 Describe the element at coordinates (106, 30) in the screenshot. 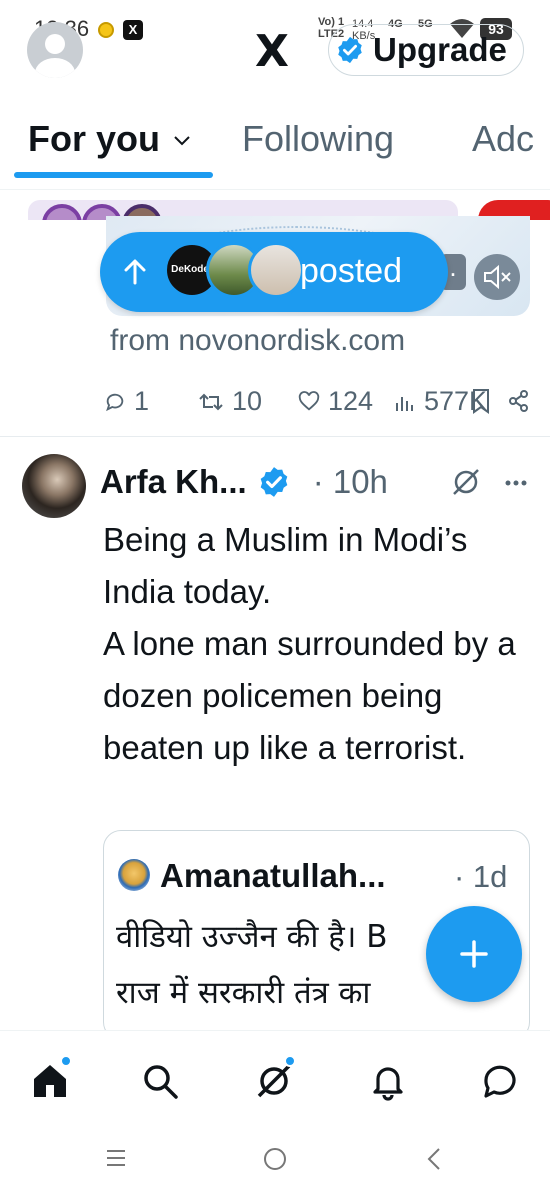

I see `notification-app-icon` at that location.